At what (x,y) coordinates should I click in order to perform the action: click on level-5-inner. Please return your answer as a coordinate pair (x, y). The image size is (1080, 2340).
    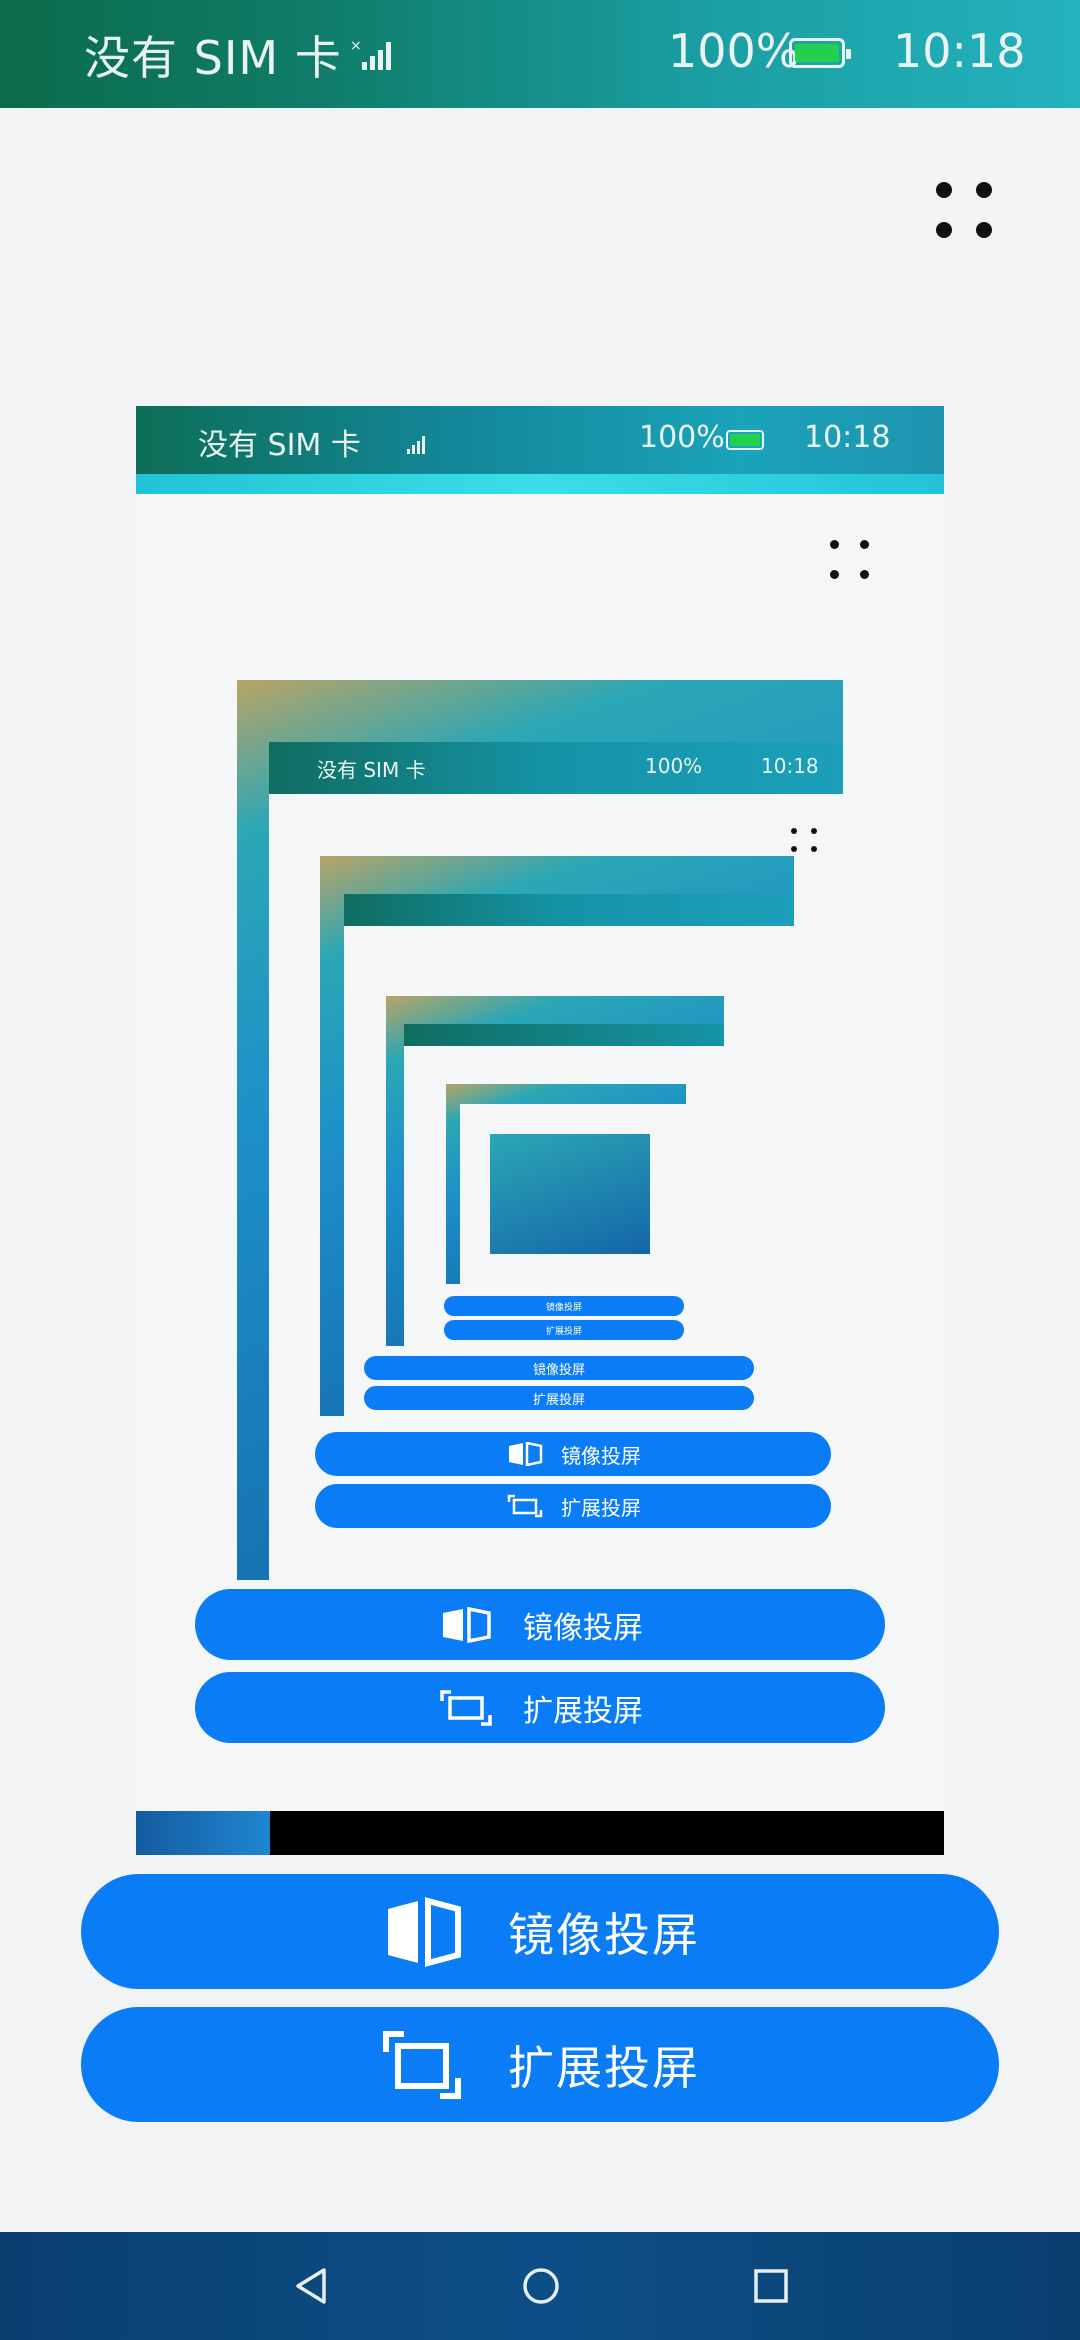
    Looking at the image, I should click on (573, 1194).